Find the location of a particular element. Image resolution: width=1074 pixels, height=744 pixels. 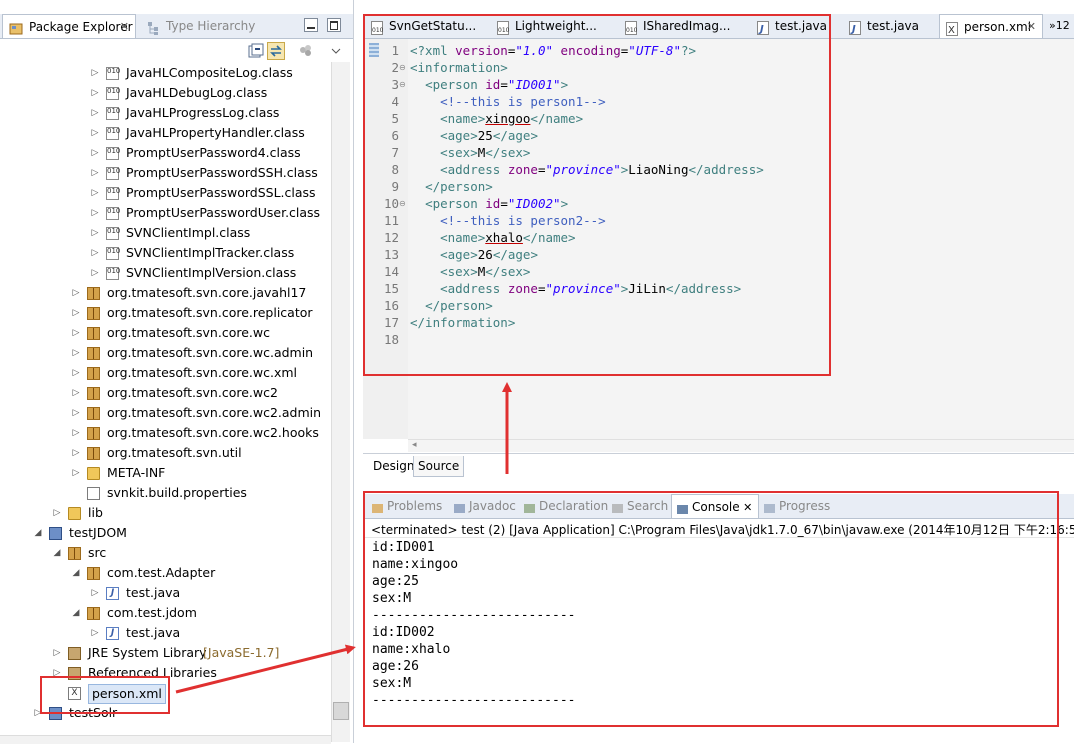

tab-type-hierarchy: Type Hierarchy is located at coordinates (200, 26).